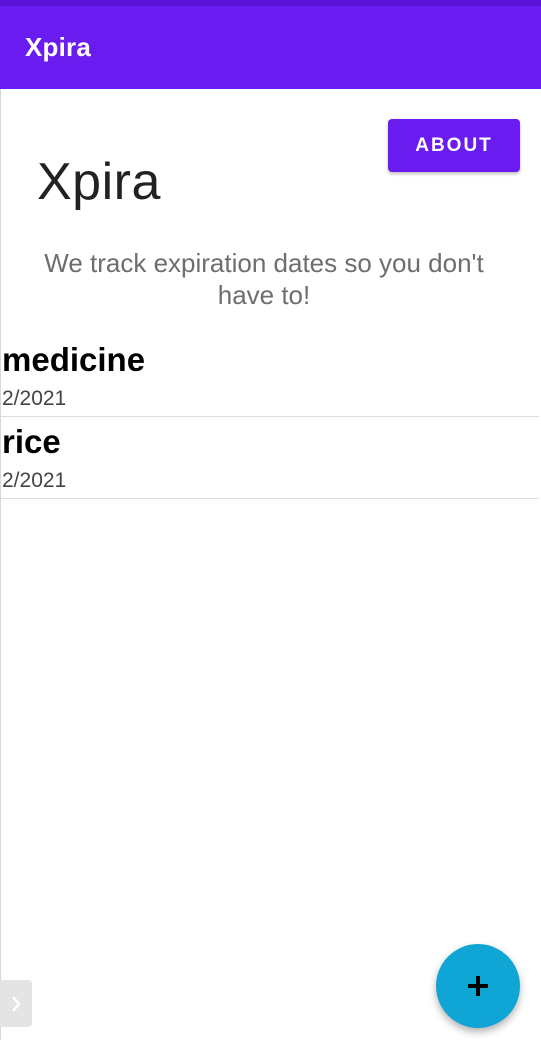  What do you see at coordinates (99, 182) in the screenshot?
I see `page-title: Xpira` at bounding box center [99, 182].